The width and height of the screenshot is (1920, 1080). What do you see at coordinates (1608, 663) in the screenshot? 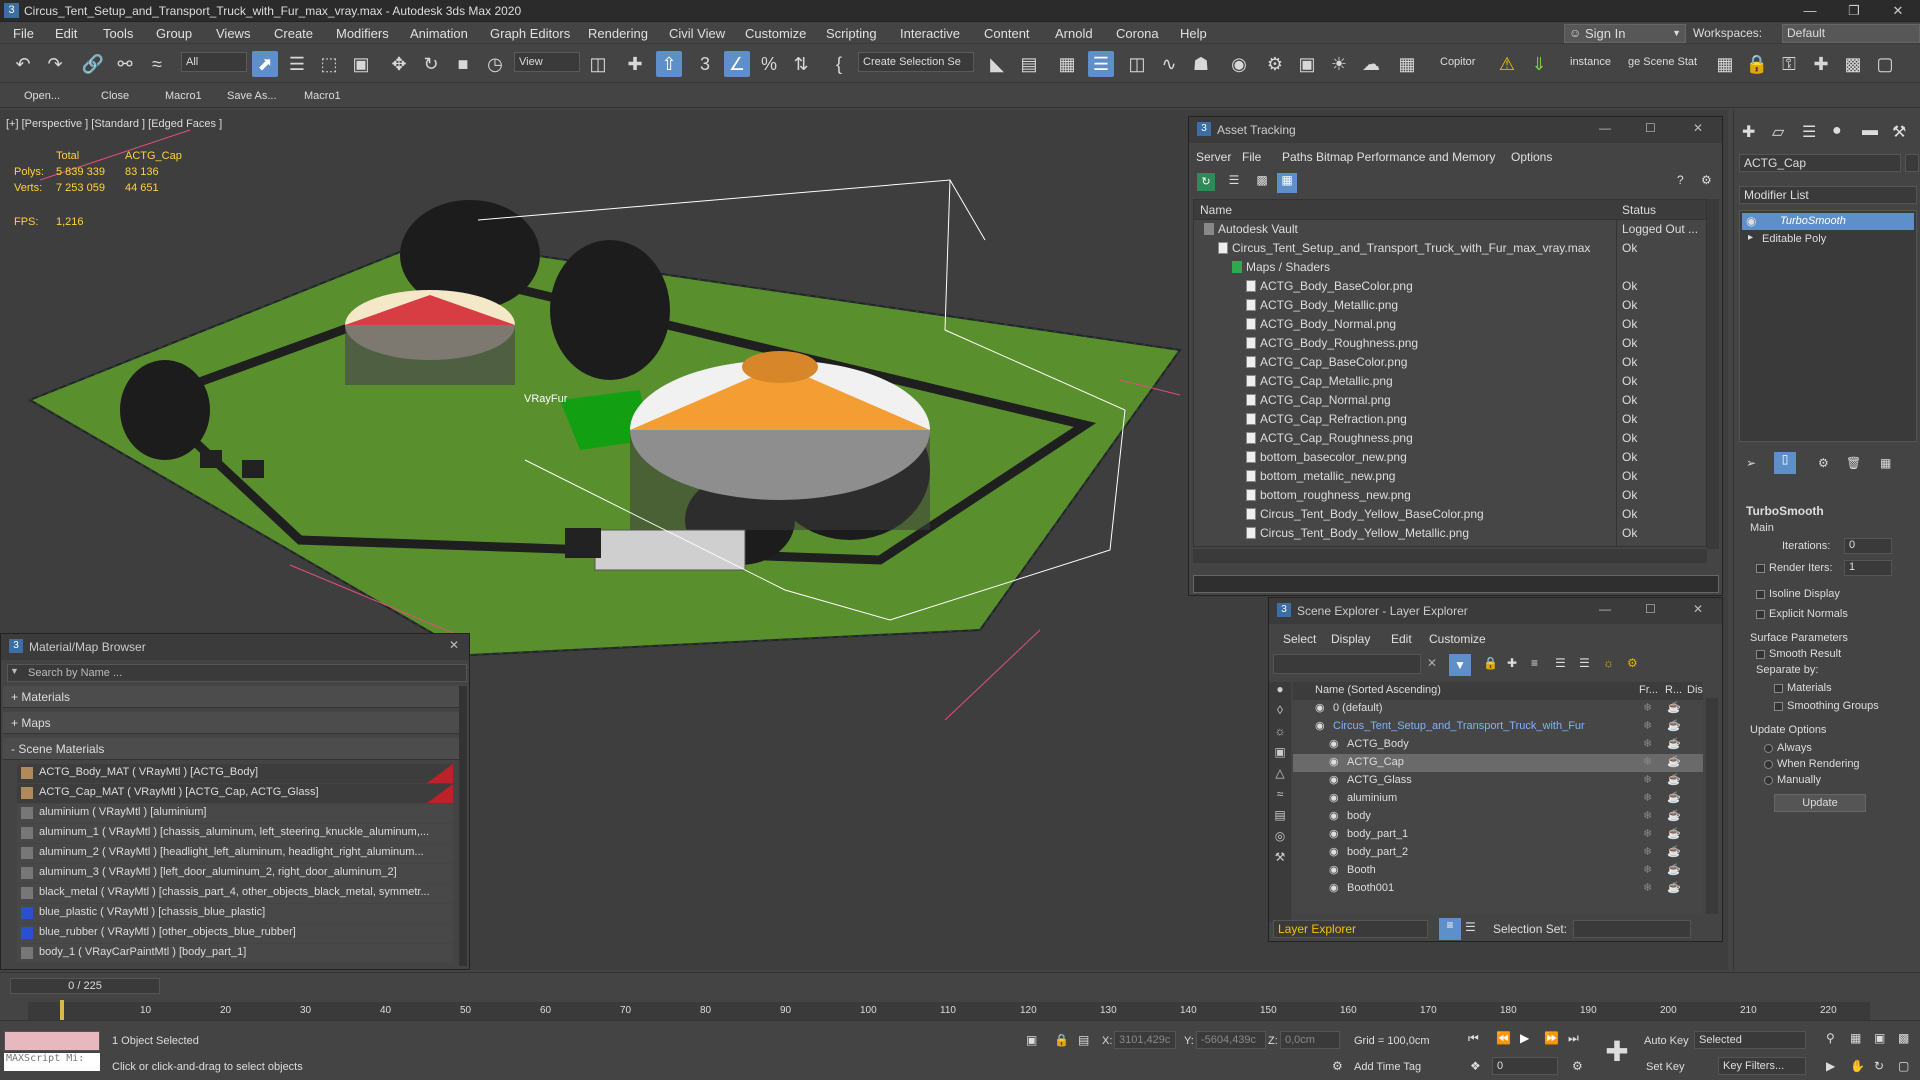
I see `light-icon: ☼` at bounding box center [1608, 663].